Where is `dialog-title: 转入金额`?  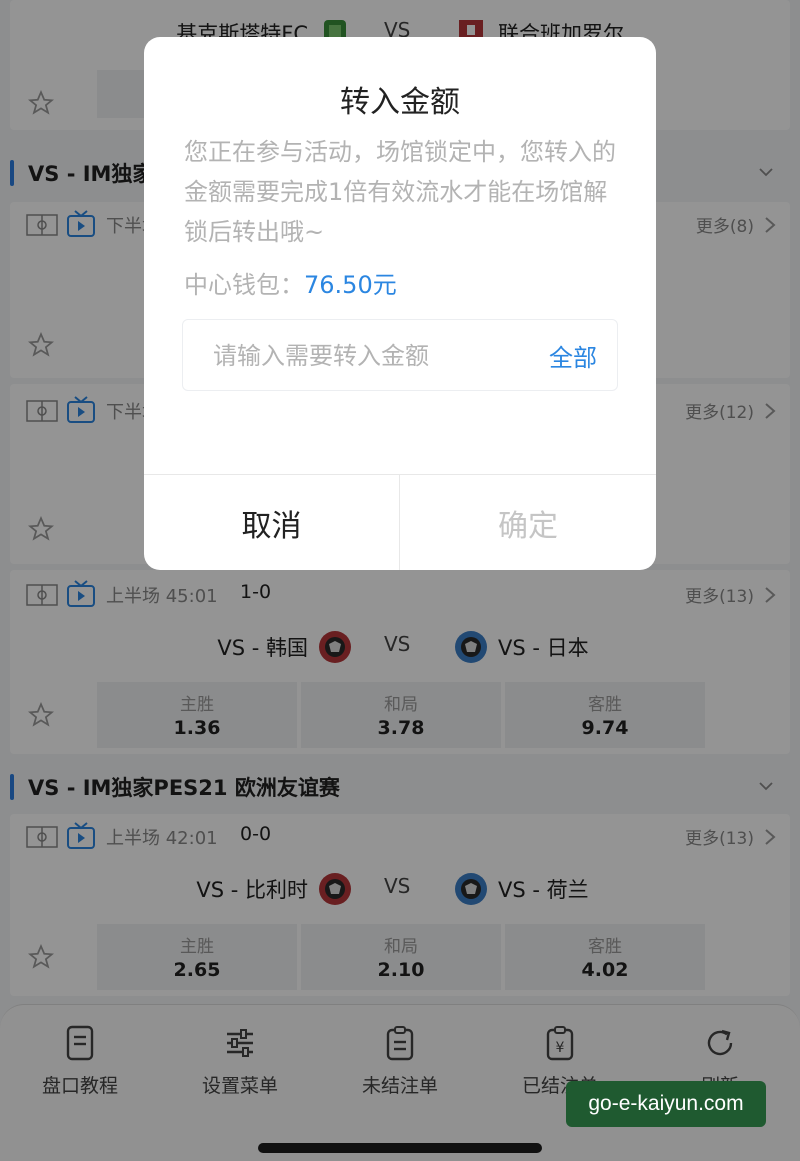
dialog-title: 转入金额 is located at coordinates (400, 102).